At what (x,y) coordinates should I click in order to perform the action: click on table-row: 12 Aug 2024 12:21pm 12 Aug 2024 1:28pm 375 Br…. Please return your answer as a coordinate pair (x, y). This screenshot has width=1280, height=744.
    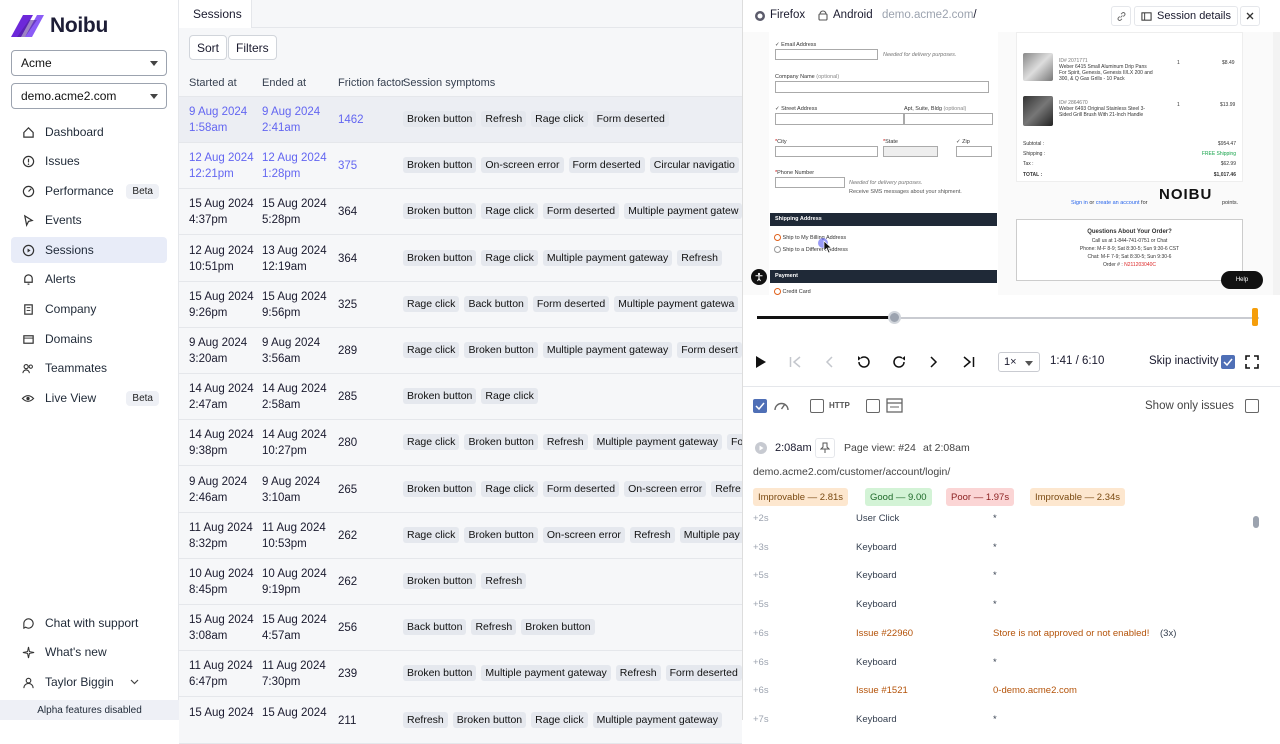
    Looking at the image, I should click on (460, 166).